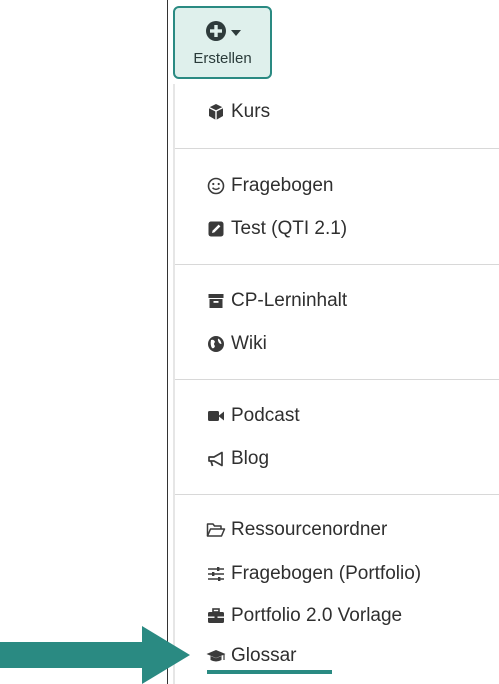  I want to click on menu-item-label: CP-Lerninhalt, so click(289, 300).